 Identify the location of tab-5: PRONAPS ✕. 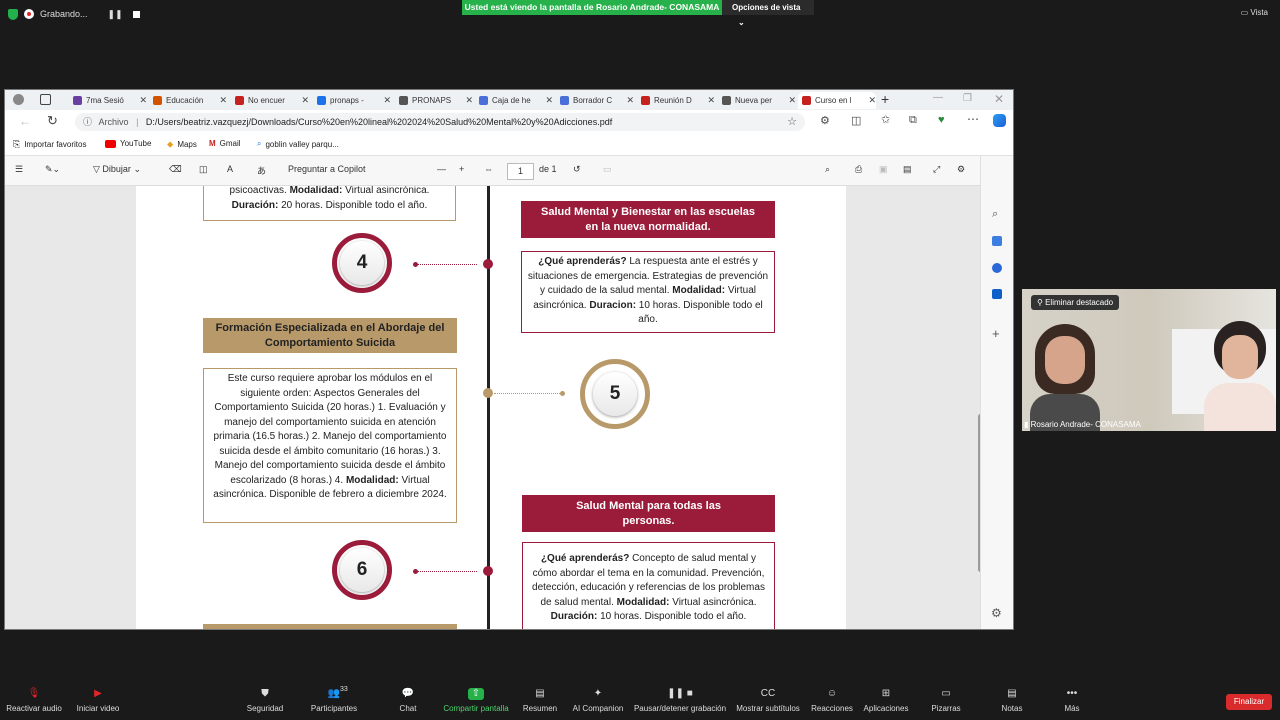
(434, 100).